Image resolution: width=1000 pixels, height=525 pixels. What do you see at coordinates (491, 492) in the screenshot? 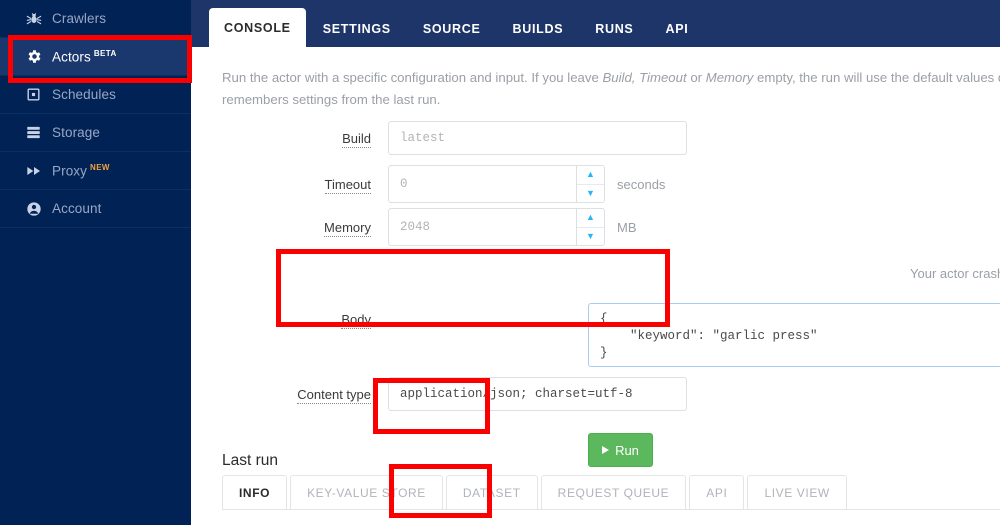
I see `tab-dataset: DATASET` at bounding box center [491, 492].